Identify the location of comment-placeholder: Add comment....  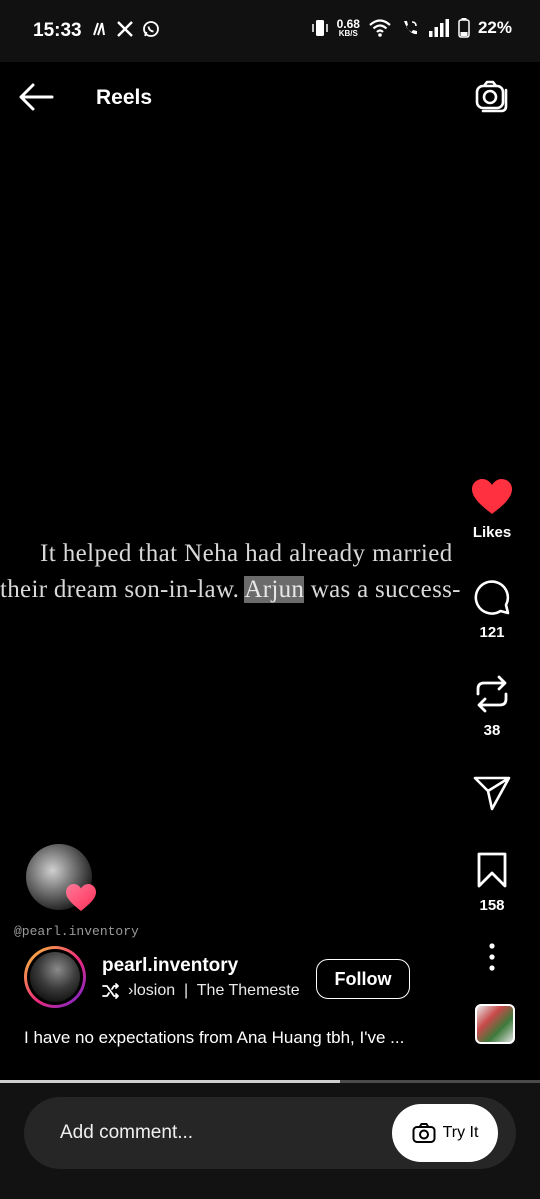
(127, 1132).